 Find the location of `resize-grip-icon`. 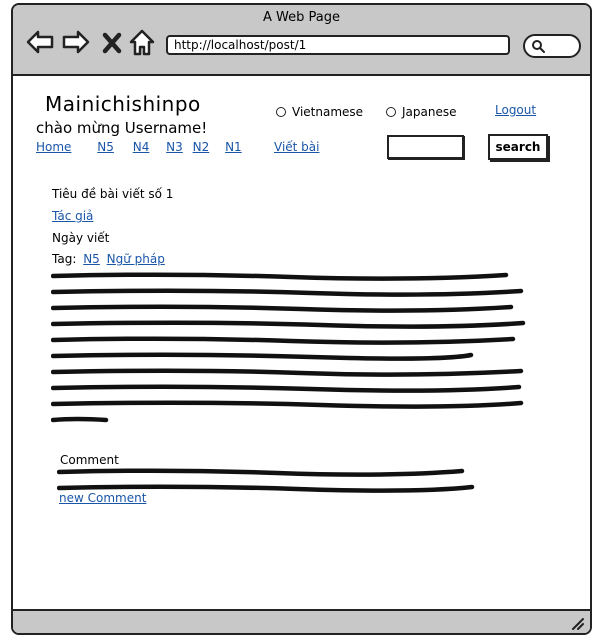

resize-grip-icon is located at coordinates (577, 623).